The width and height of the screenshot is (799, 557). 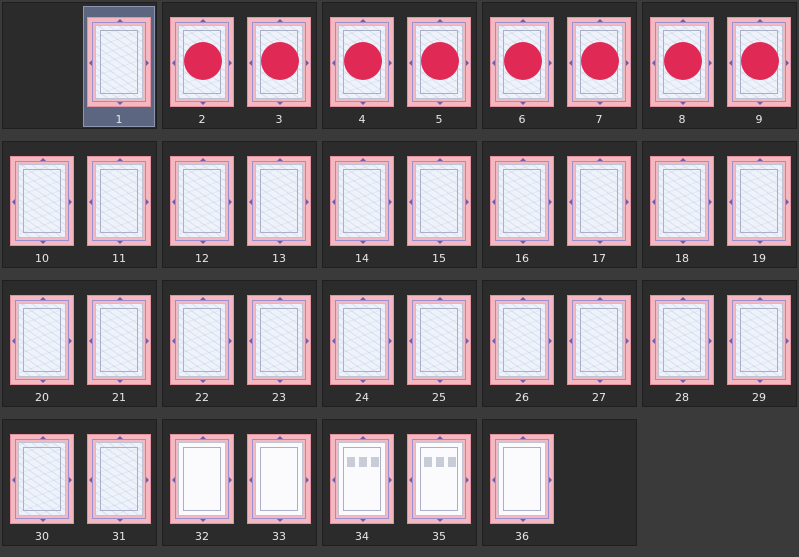 I want to click on page-number-label: 9, so click(x=759, y=119).